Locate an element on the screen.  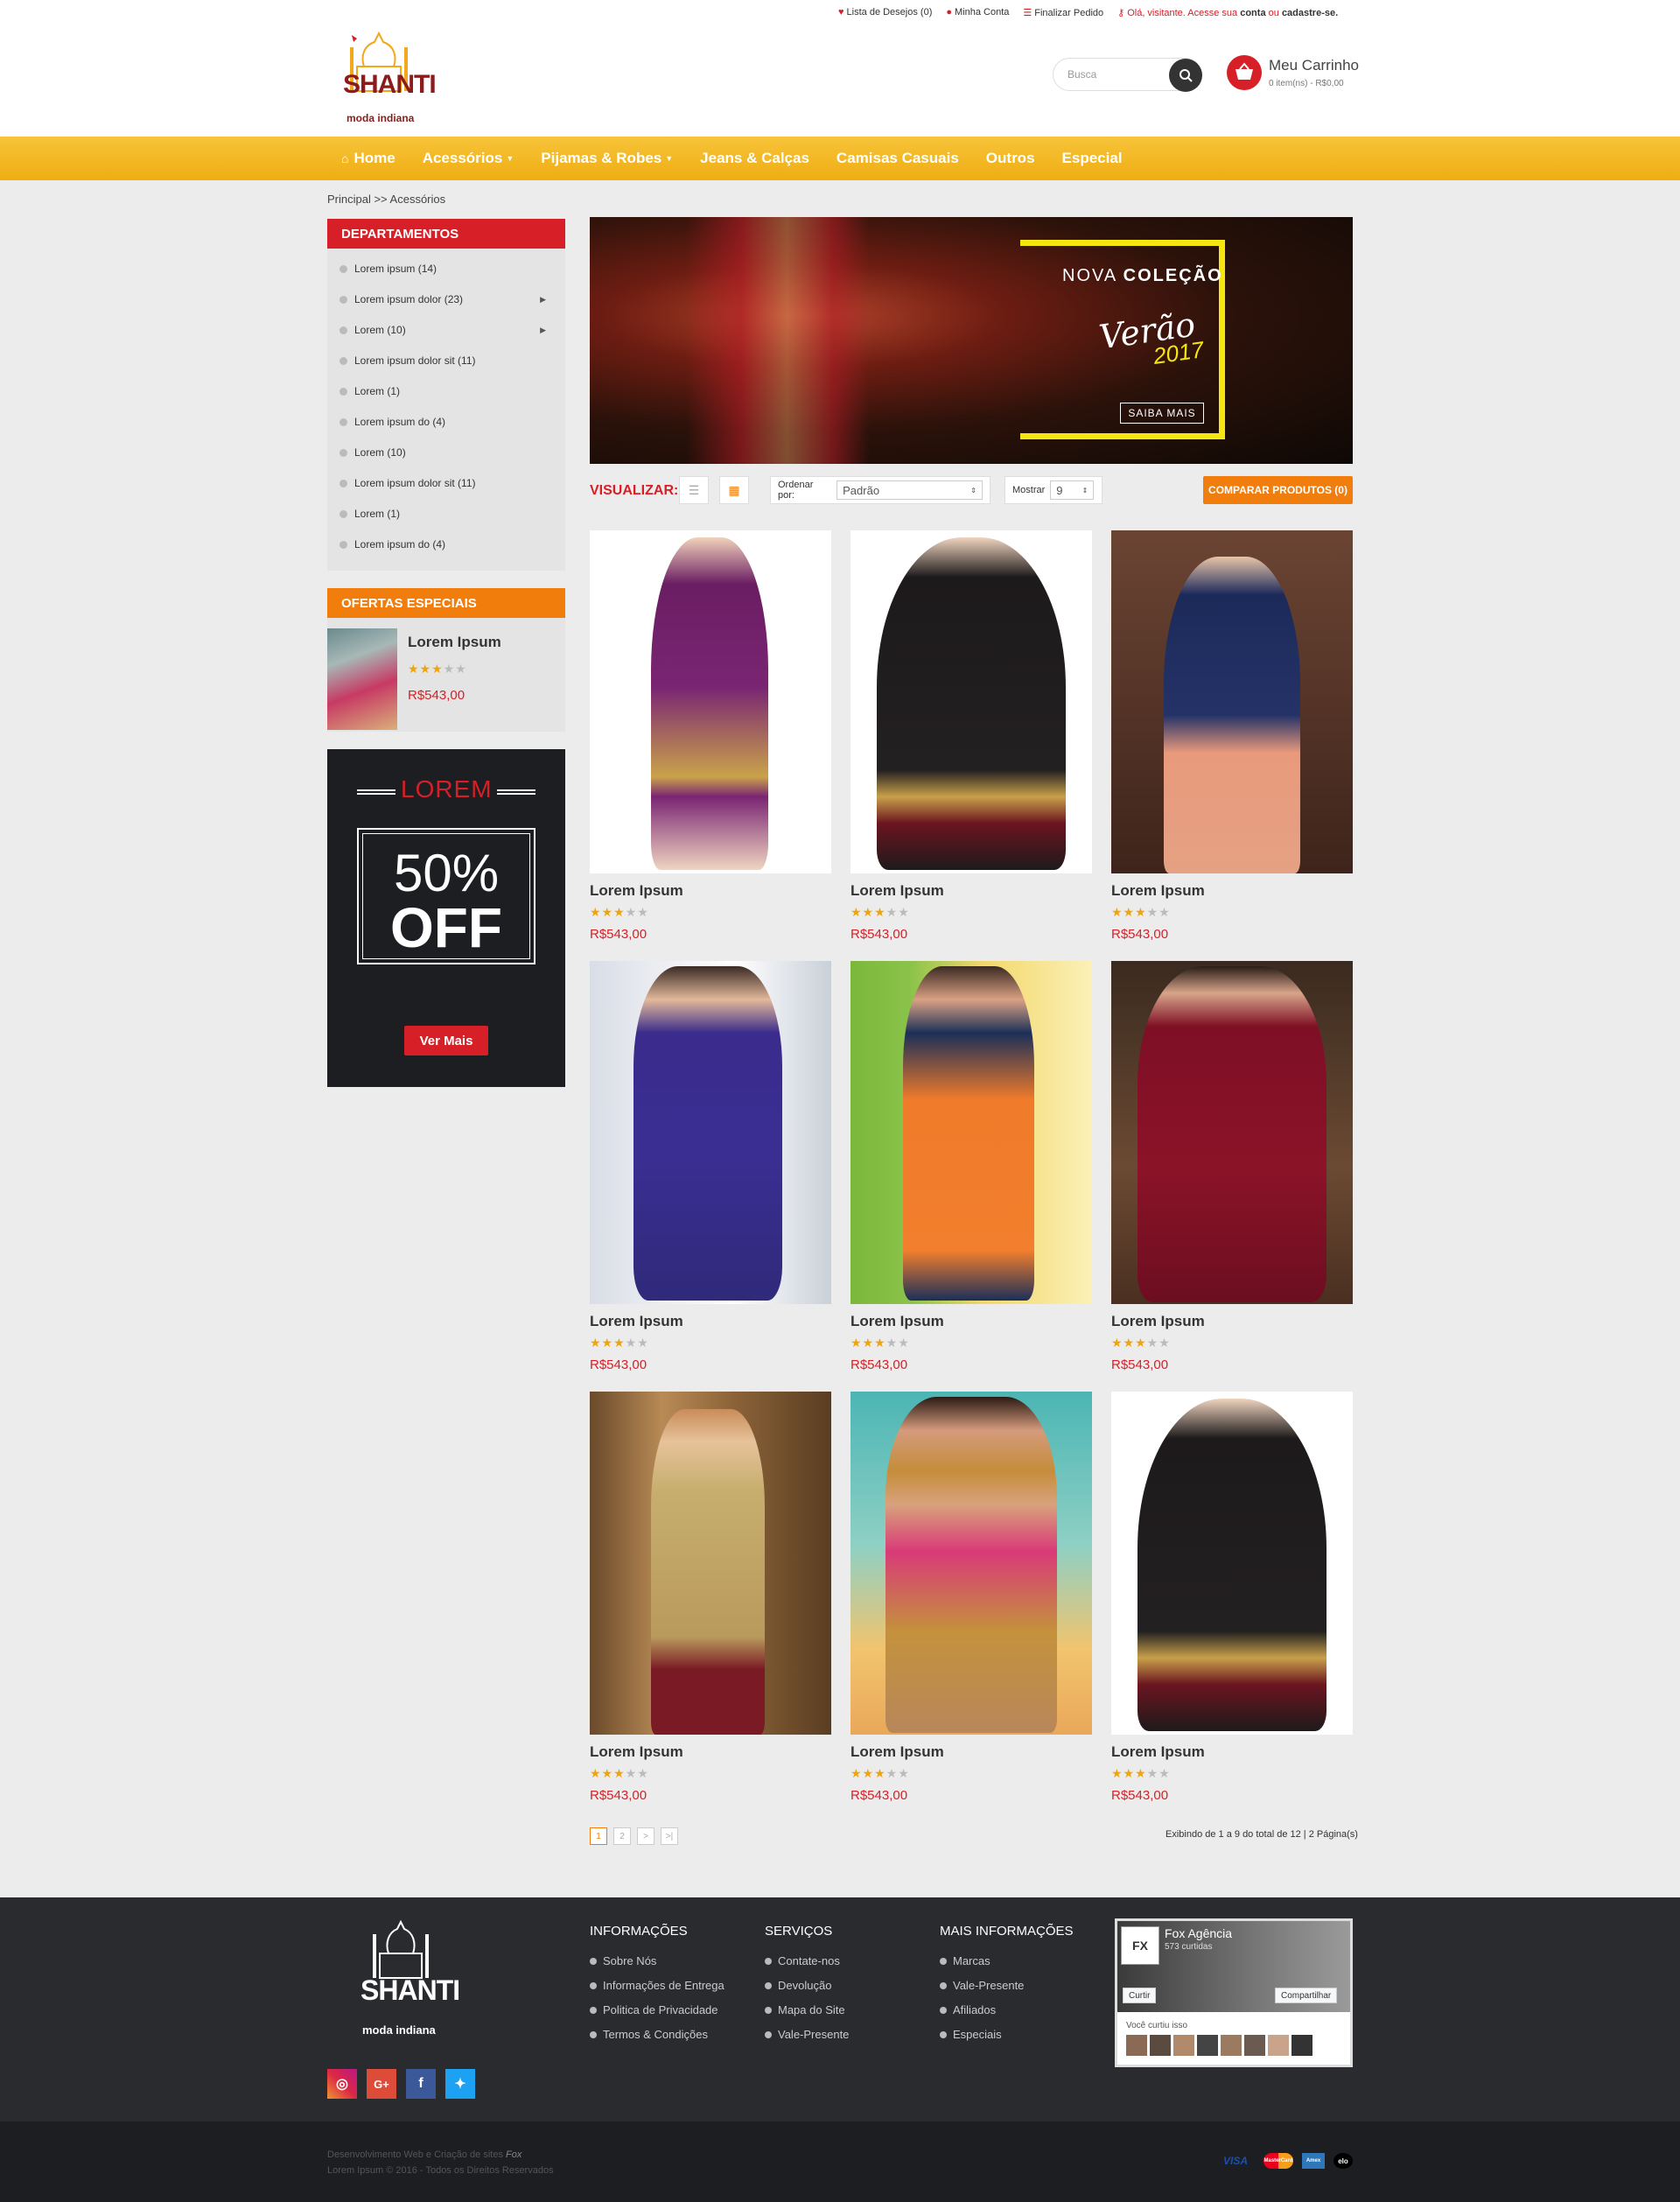
promo-button: Ver Mais is located at coordinates (446, 1040).